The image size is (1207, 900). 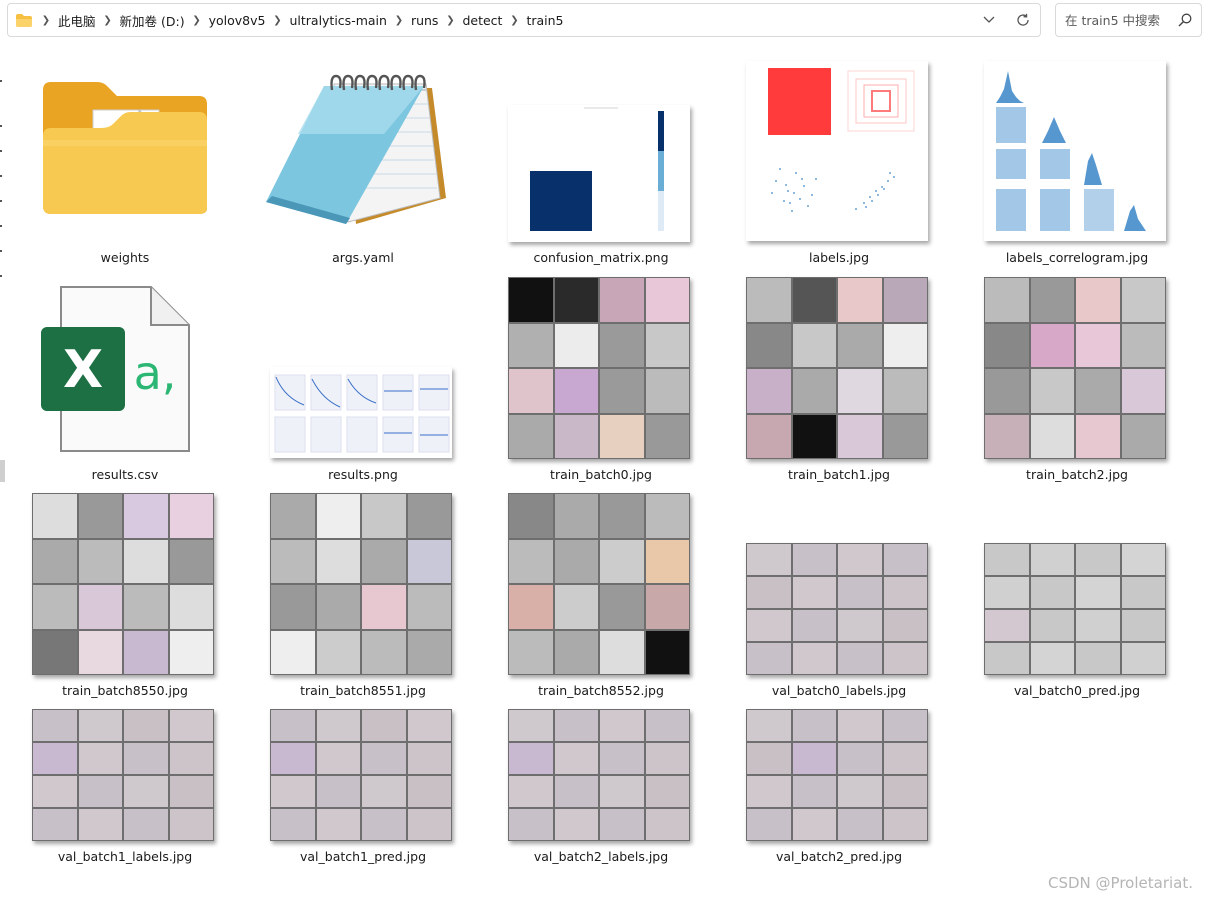 I want to click on file-item-confusion-matrix: confusion_matrix.png, so click(x=601, y=165).